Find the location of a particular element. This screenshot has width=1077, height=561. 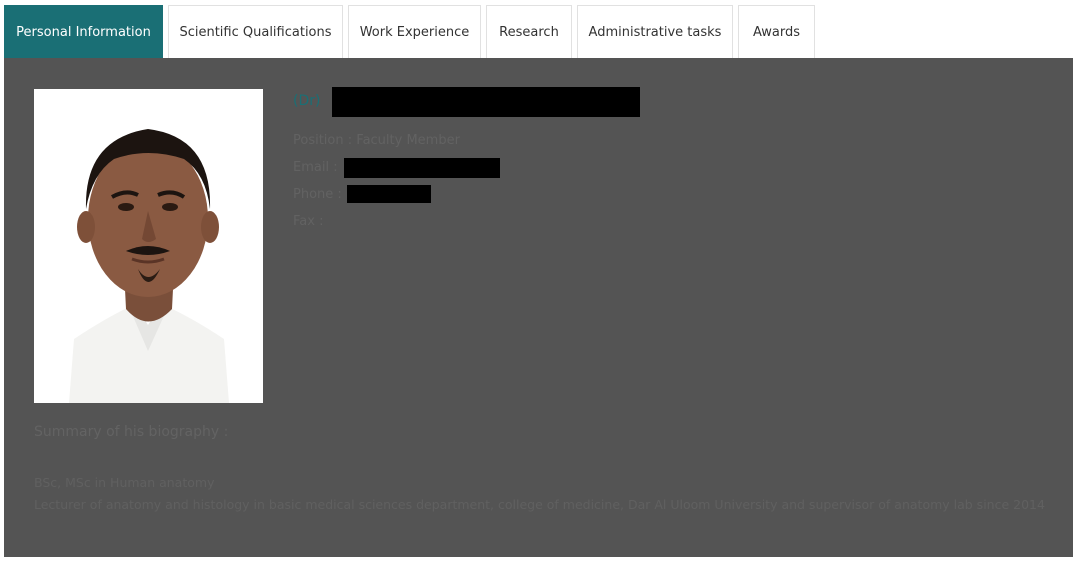

phone-label: Phone : is located at coordinates (317, 194).